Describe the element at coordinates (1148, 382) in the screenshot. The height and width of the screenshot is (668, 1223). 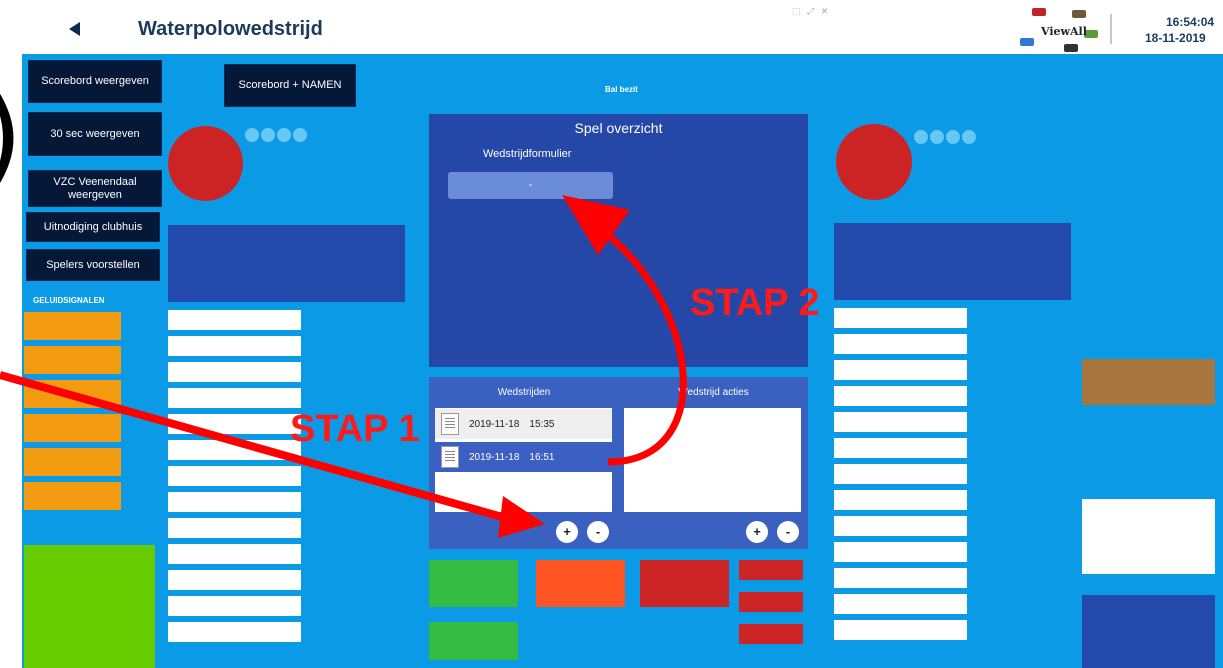
I see `brown-tile` at that location.